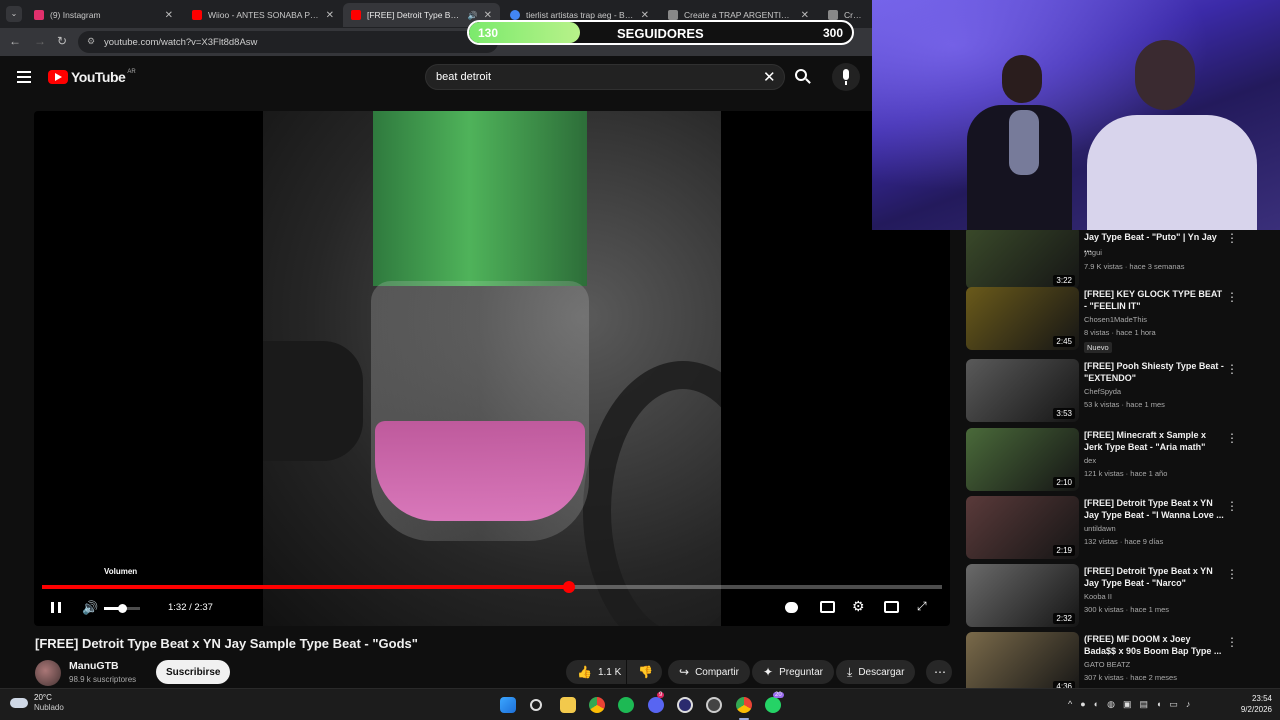  I want to click on youtube-logo: YouTube AR, so click(92, 77).